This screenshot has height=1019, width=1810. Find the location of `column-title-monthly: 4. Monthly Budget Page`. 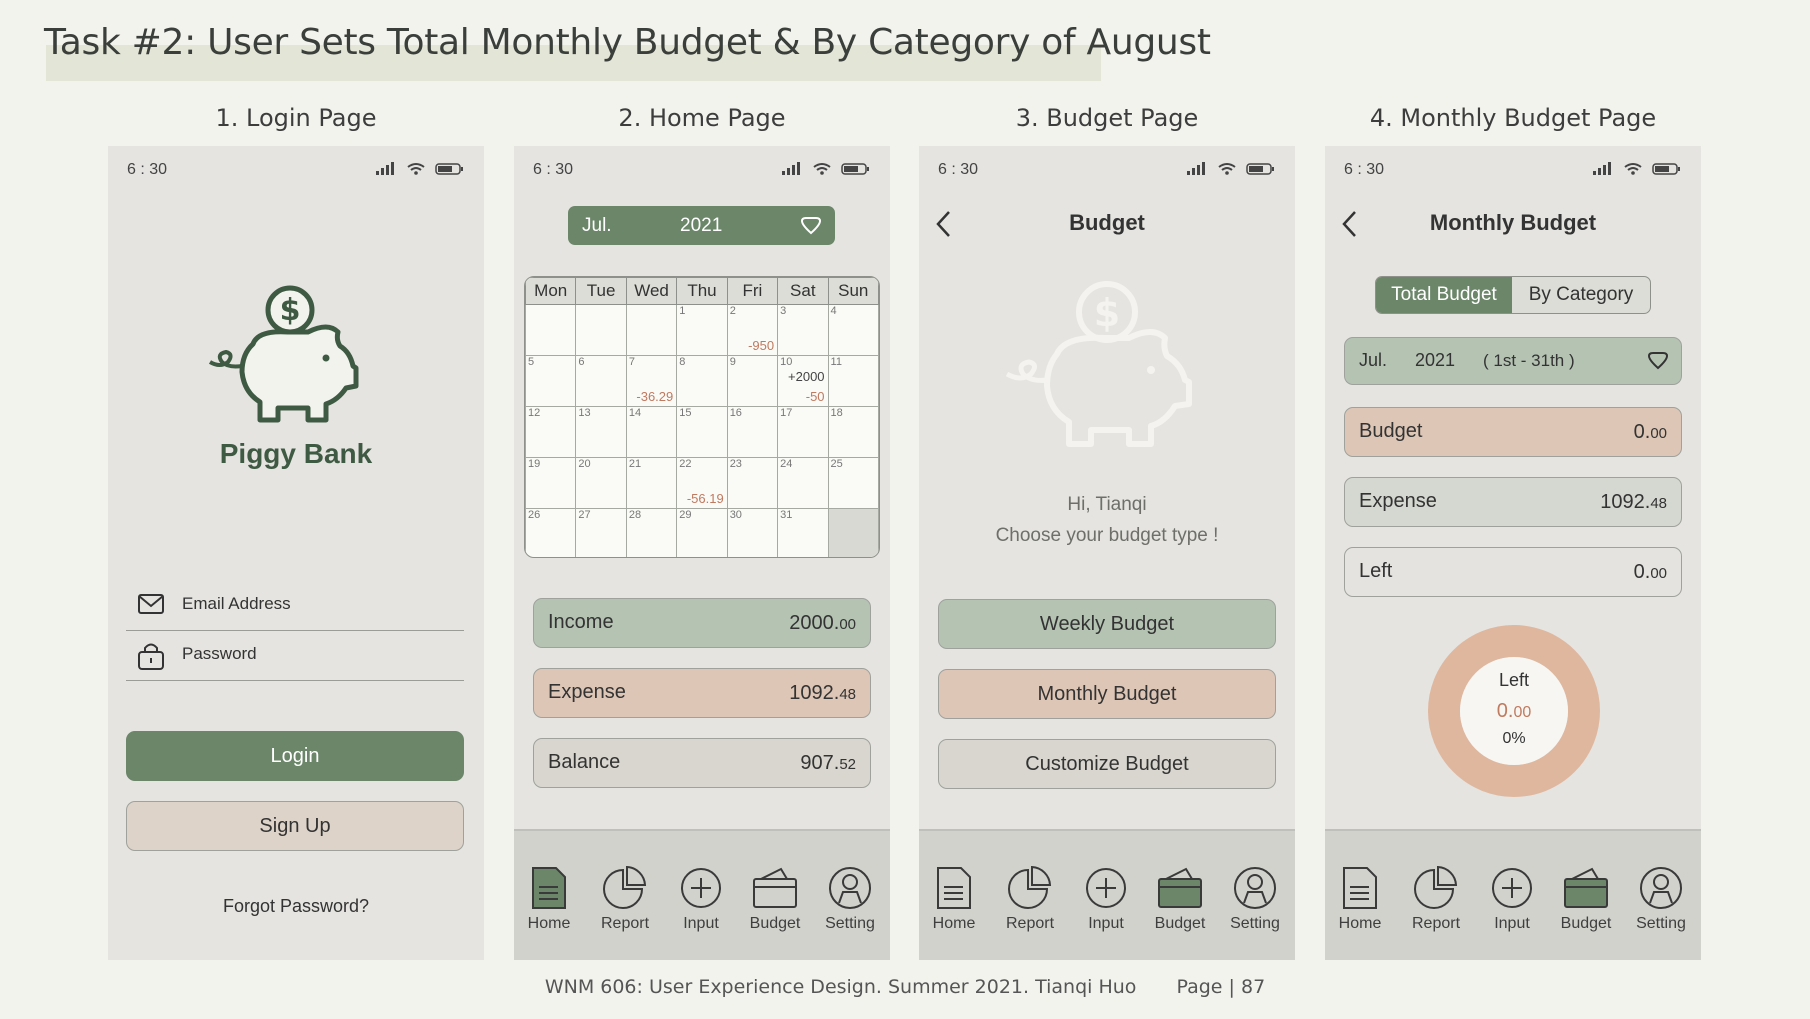

column-title-monthly: 4. Monthly Budget Page is located at coordinates (1513, 118).